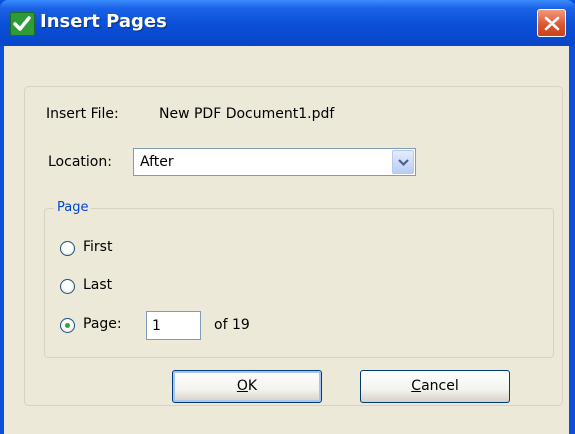 The image size is (575, 434). I want to click on cancel-button: Cancel, so click(435, 386).